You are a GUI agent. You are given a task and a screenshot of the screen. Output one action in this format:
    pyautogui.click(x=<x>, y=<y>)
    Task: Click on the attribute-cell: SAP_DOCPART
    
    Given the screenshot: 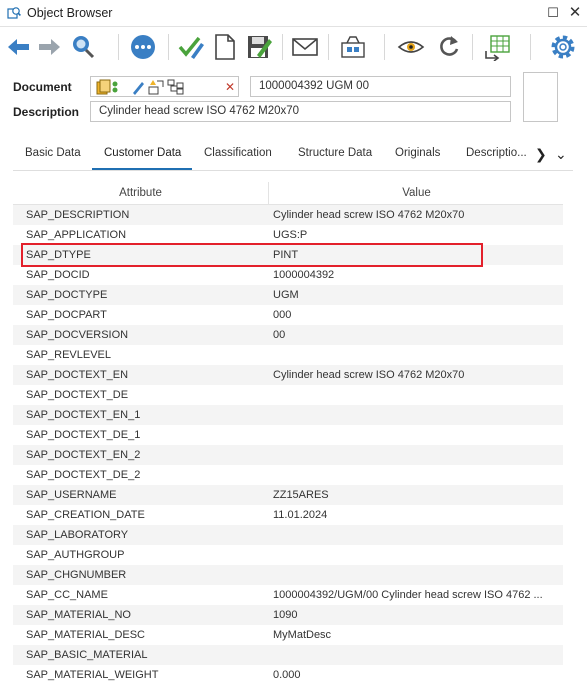 What is the action you would take?
    pyautogui.click(x=66, y=315)
    